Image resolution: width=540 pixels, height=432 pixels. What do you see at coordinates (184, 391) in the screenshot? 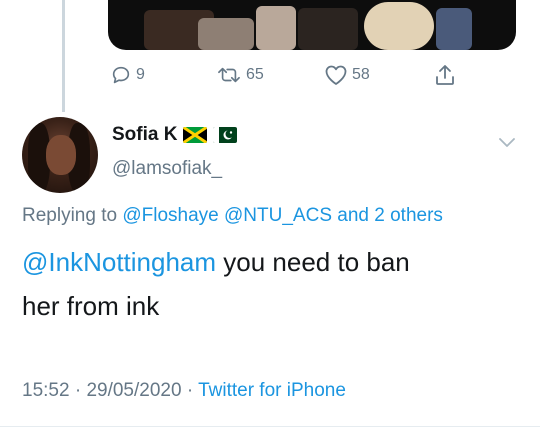
I see `tweet-meta: 15:52 · 29/05/2020 · Twitter for iPhone` at bounding box center [184, 391].